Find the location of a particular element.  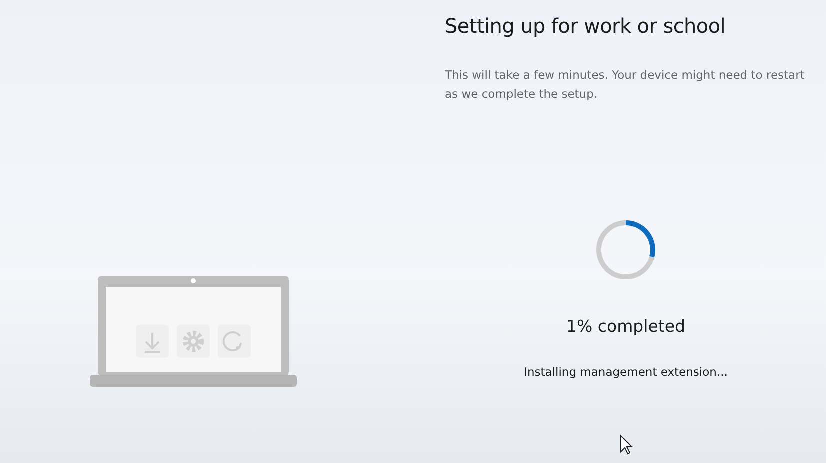

loading-spinner-icon is located at coordinates (626, 250).